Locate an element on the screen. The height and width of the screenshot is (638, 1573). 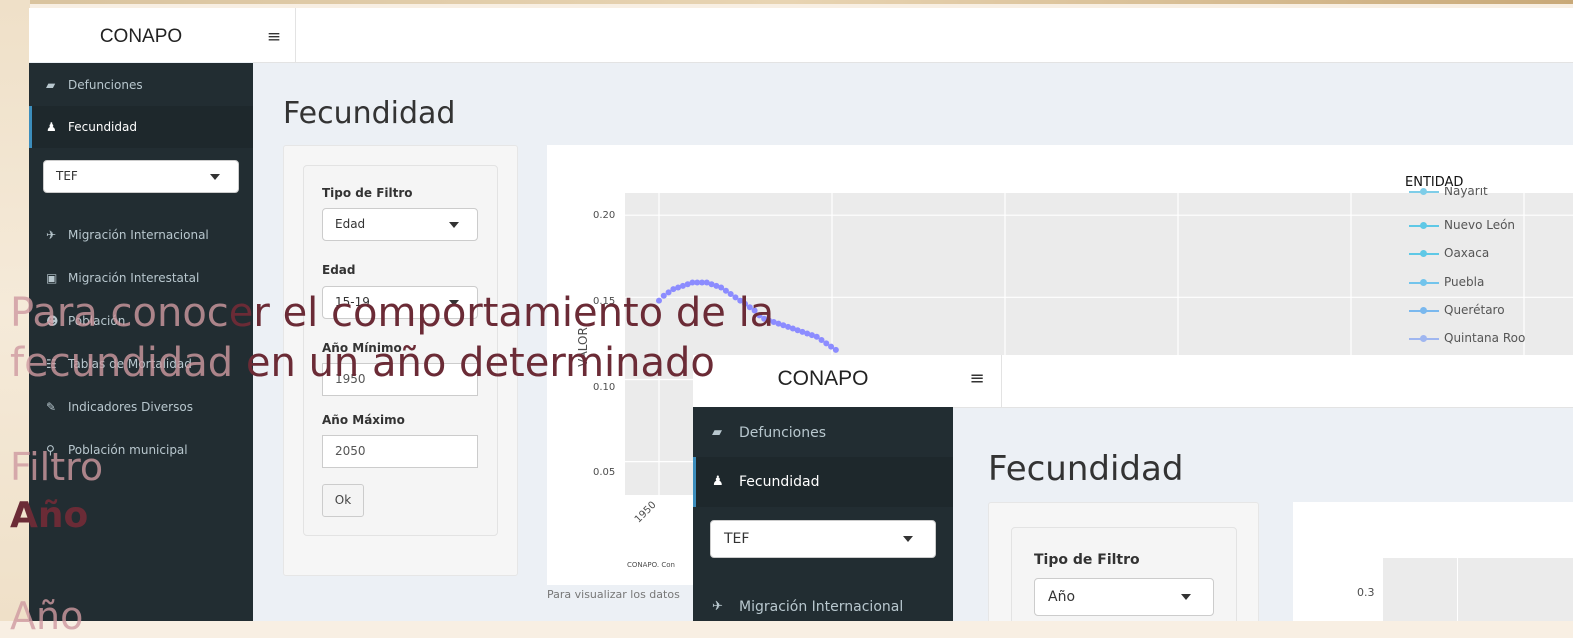
top-accent-line is located at coordinates (786, 2).